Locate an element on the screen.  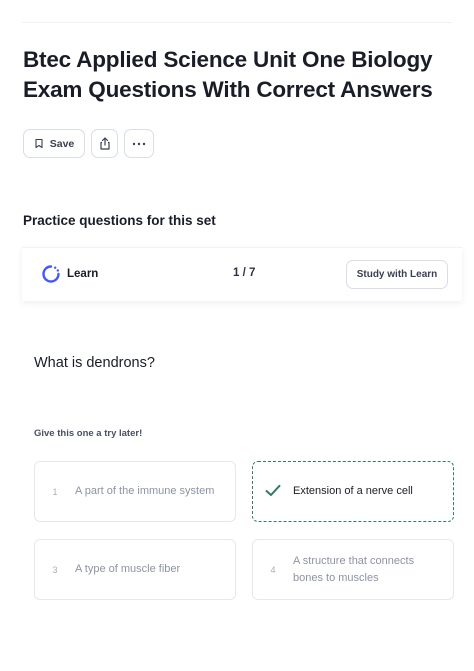
share-icon is located at coordinates (105, 143).